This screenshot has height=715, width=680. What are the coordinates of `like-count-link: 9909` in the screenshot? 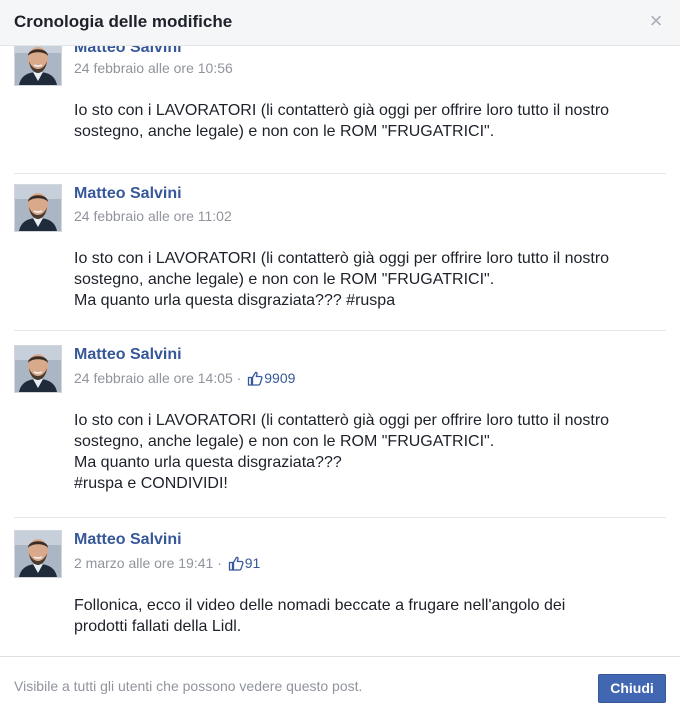 It's located at (270, 378).